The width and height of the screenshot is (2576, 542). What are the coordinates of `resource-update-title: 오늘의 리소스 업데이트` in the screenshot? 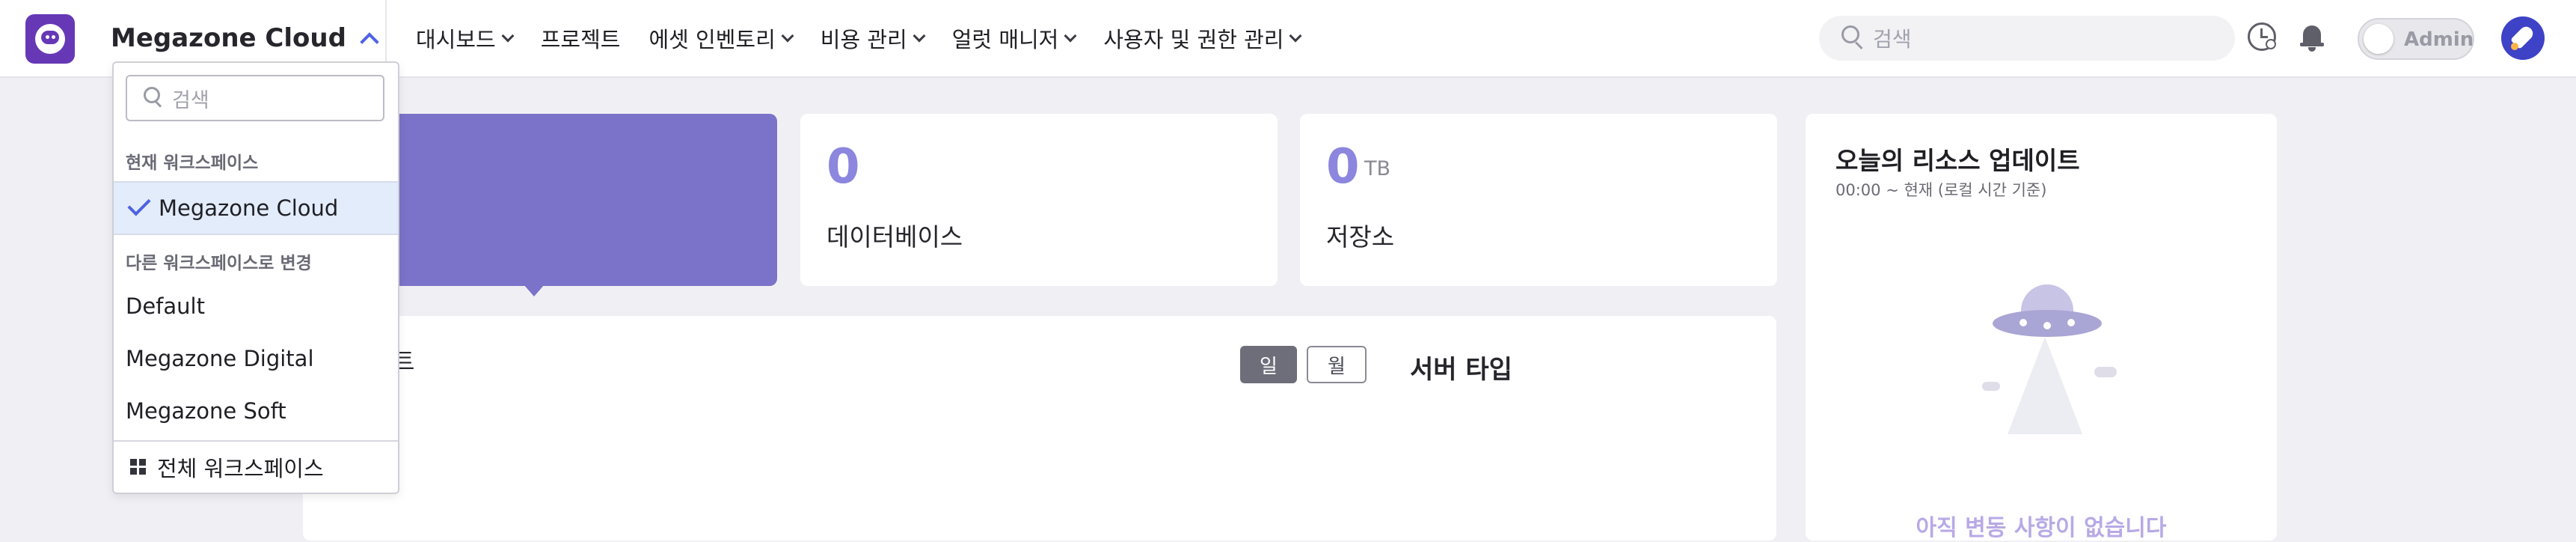 It's located at (1958, 160).